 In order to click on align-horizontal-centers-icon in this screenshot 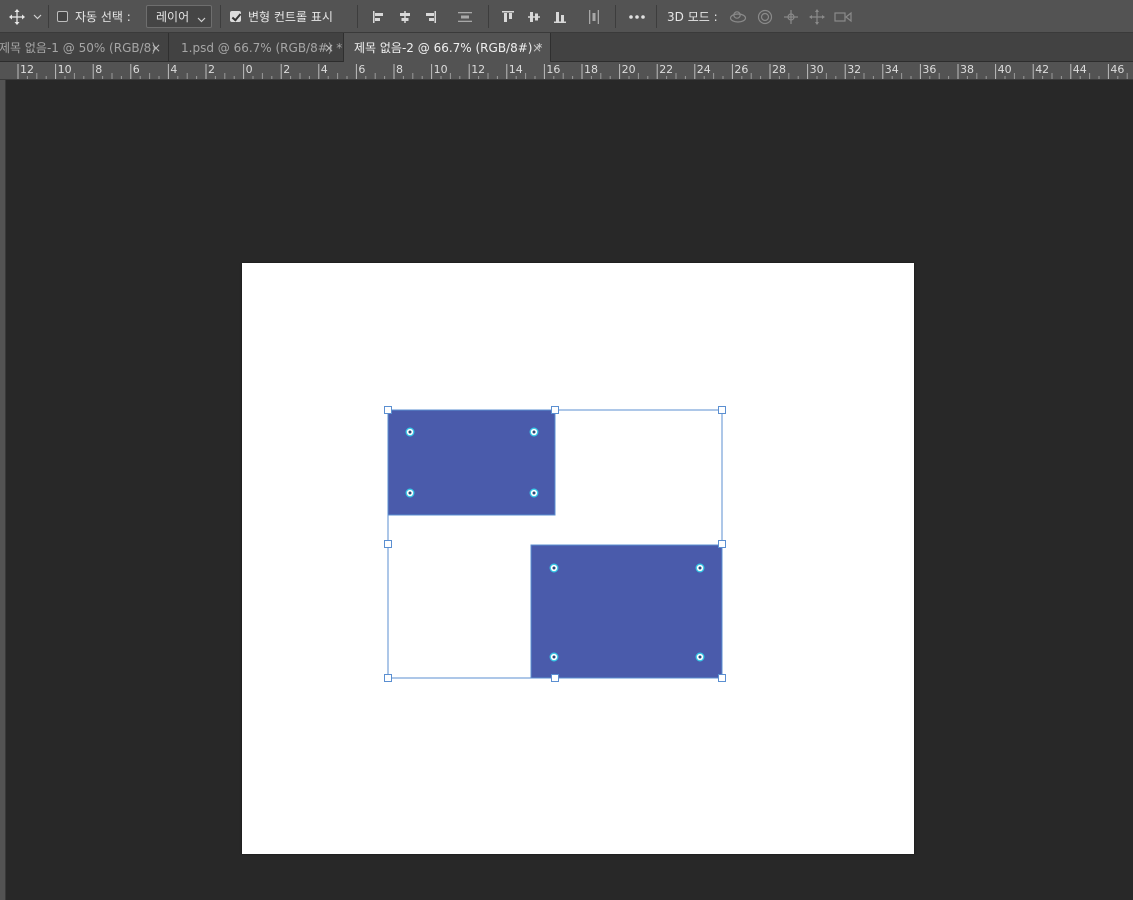, I will do `click(405, 16)`.